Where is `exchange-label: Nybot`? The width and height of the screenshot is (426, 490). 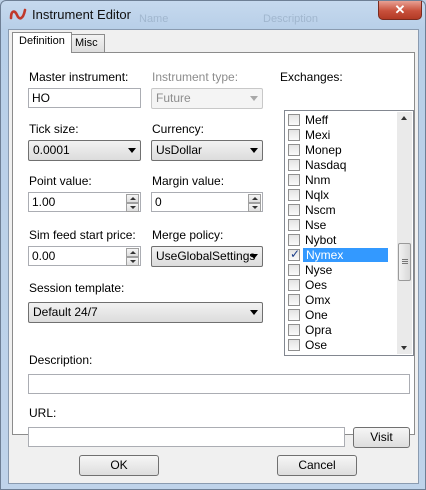
exchange-label: Nybot is located at coordinates (321, 240).